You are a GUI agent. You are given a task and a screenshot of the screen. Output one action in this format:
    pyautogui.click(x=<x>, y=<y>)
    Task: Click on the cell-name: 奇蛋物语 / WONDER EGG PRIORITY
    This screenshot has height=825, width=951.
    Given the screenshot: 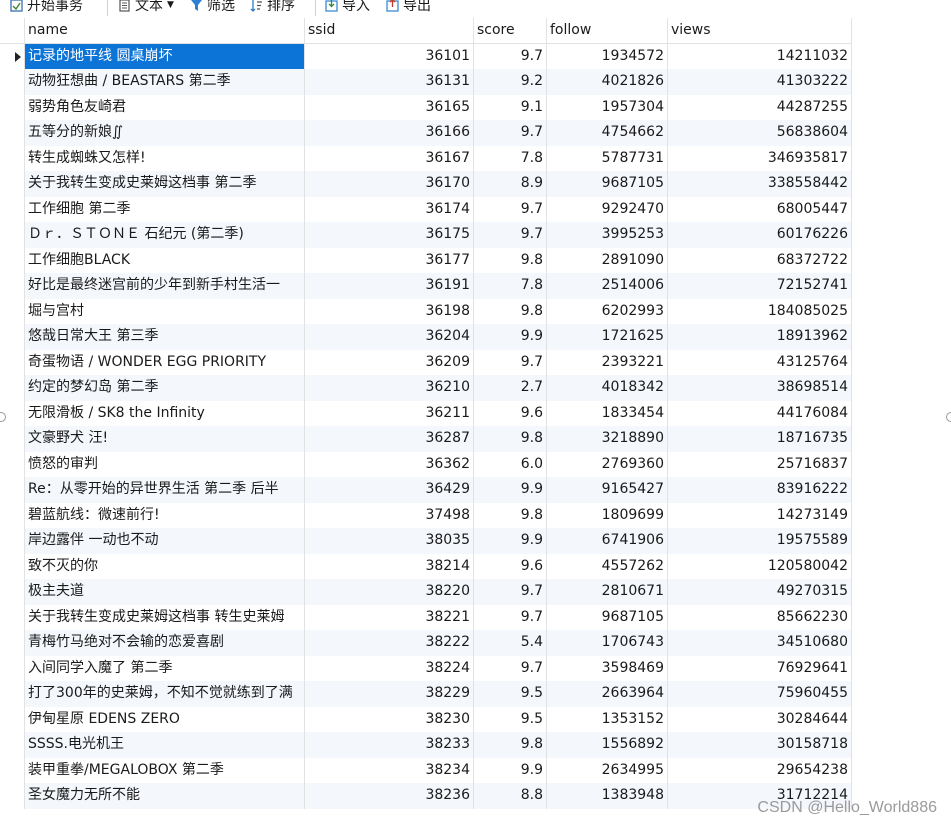 What is the action you would take?
    pyautogui.click(x=164, y=362)
    